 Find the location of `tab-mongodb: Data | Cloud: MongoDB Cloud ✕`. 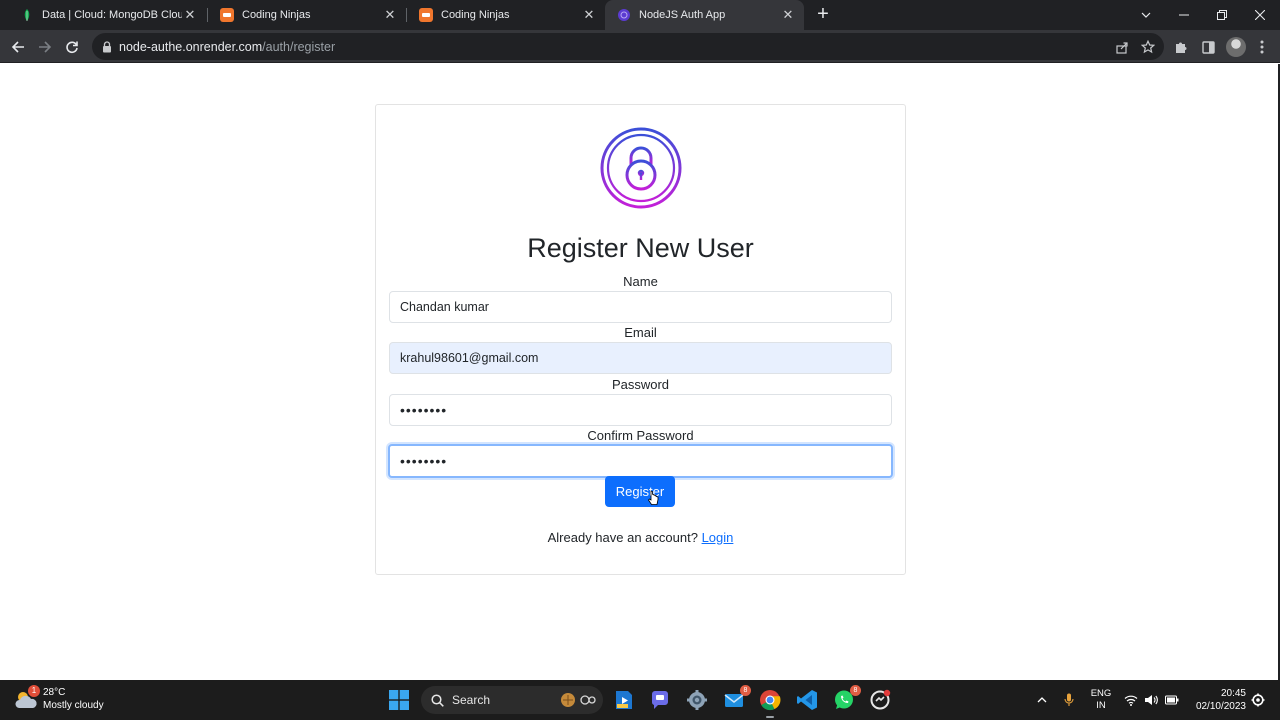

tab-mongodb: Data | Cloud: MongoDB Cloud ✕ is located at coordinates (107, 15).